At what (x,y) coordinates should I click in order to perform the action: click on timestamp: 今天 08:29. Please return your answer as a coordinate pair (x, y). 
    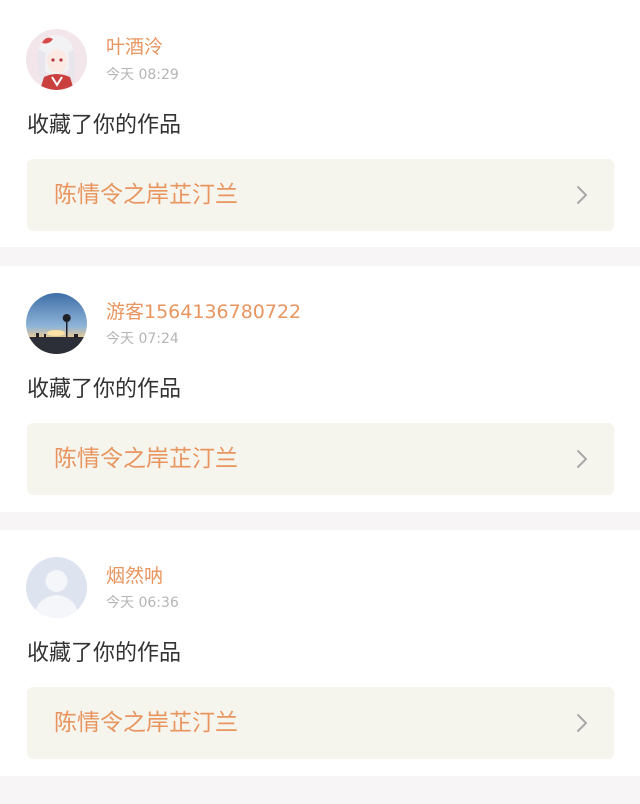
    Looking at the image, I should click on (142, 75).